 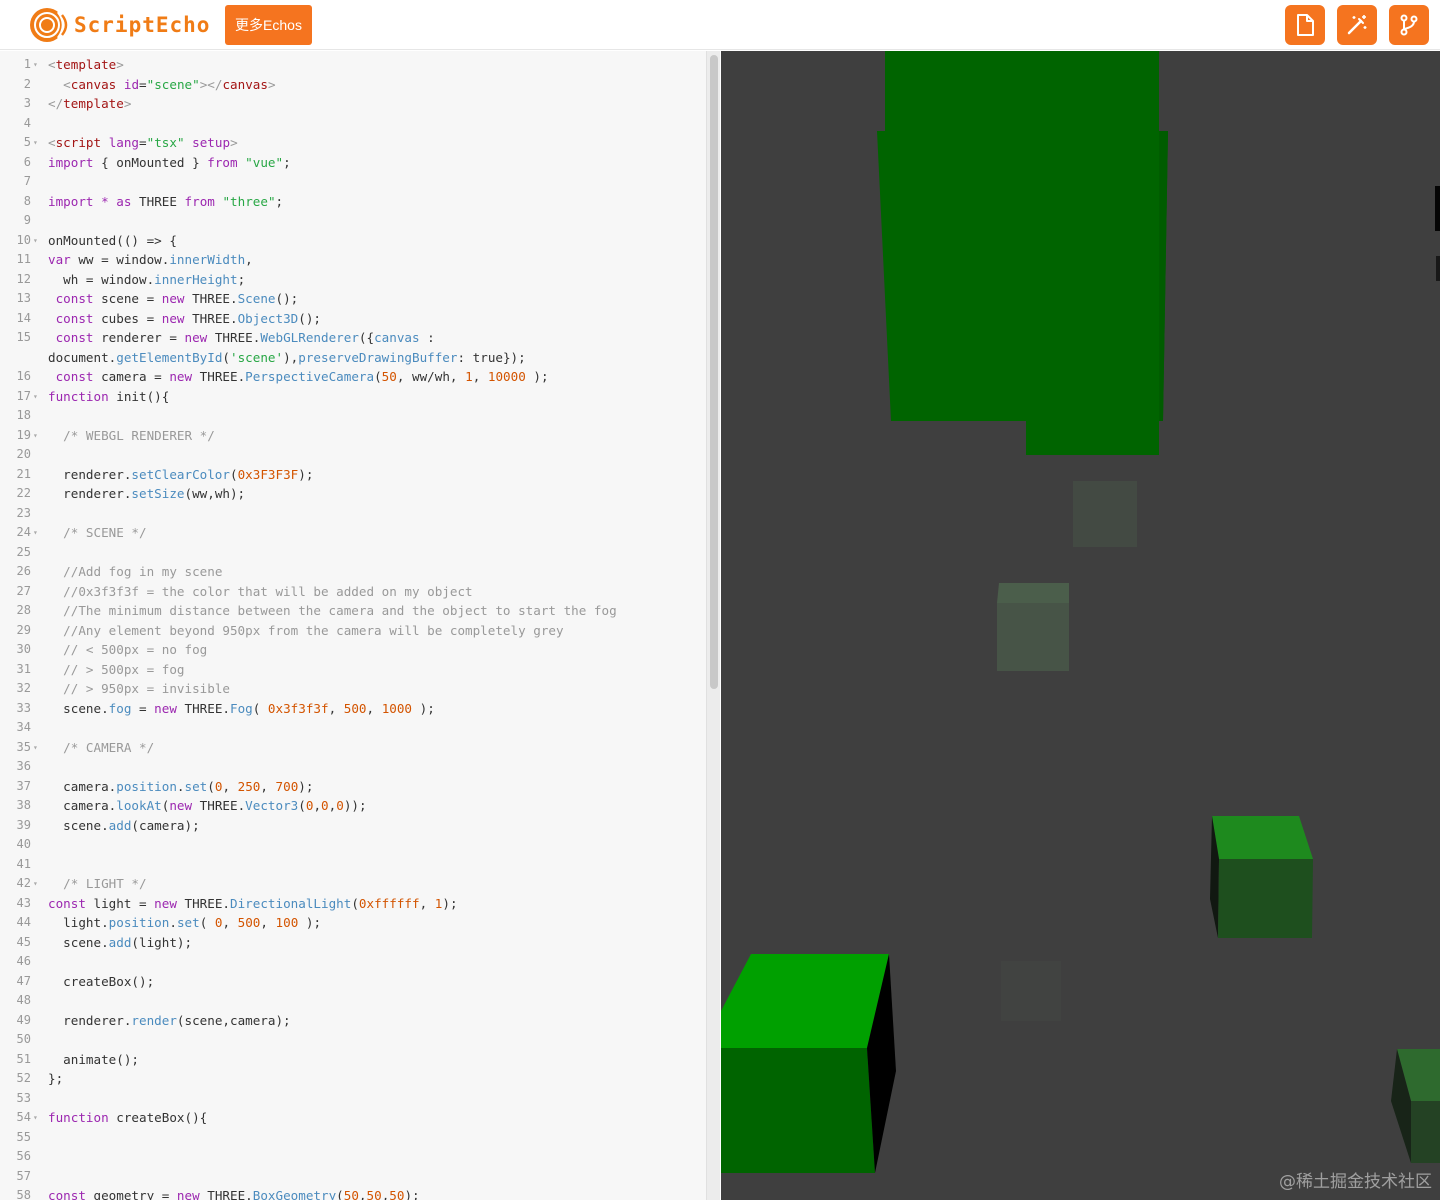 What do you see at coordinates (353, 982) in the screenshot?
I see `code-line: 47 createBox();` at bounding box center [353, 982].